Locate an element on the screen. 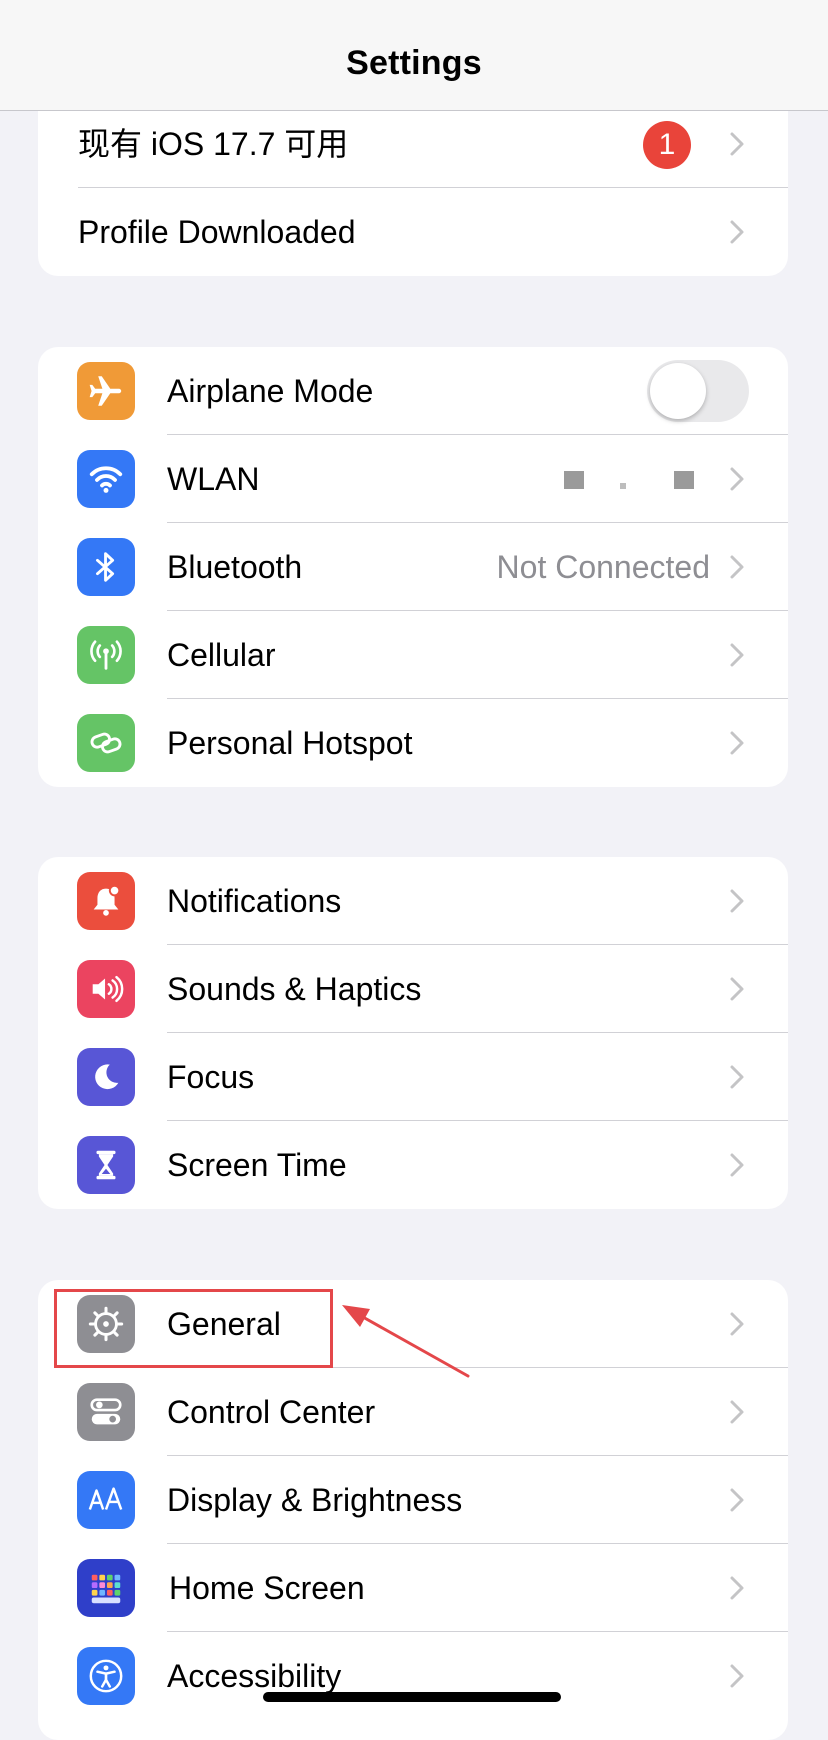 The width and height of the screenshot is (828, 1740). display-brightness-row: Display & Brightness is located at coordinates (413, 1500).